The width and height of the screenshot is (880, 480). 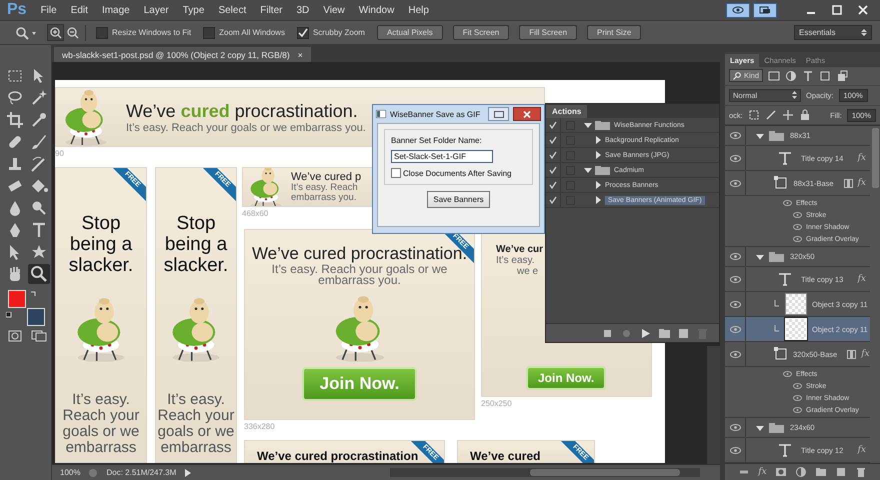 I want to click on menu-item: Select, so click(x=232, y=10).